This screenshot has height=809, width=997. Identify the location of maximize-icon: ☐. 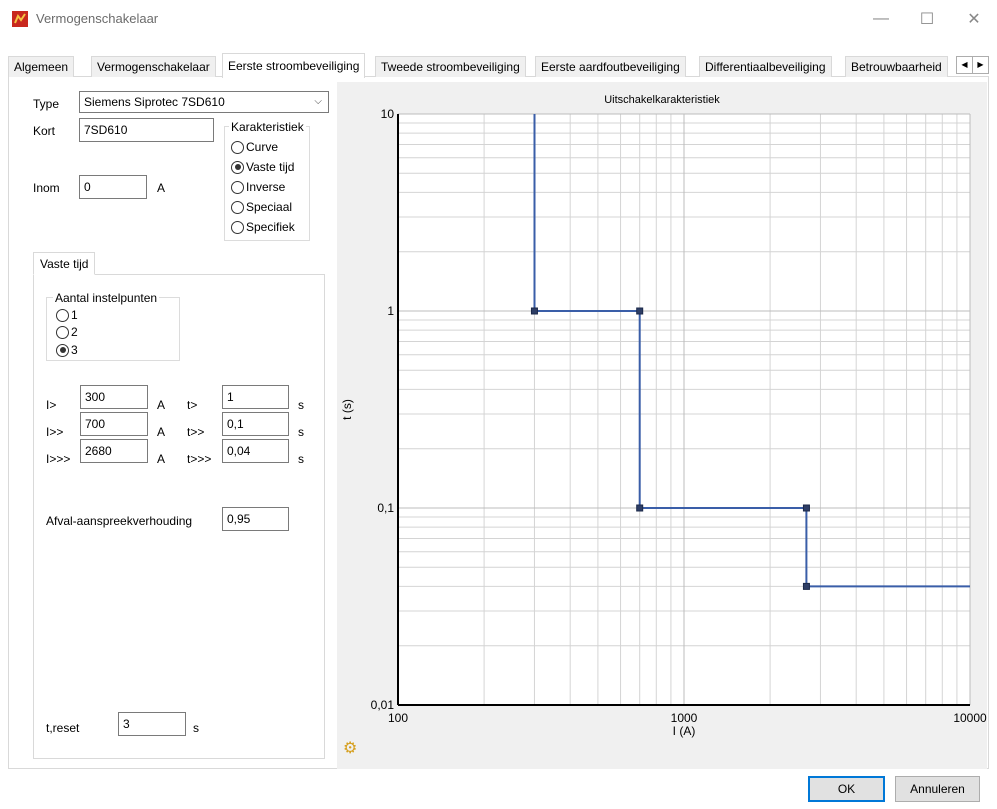
(927, 19).